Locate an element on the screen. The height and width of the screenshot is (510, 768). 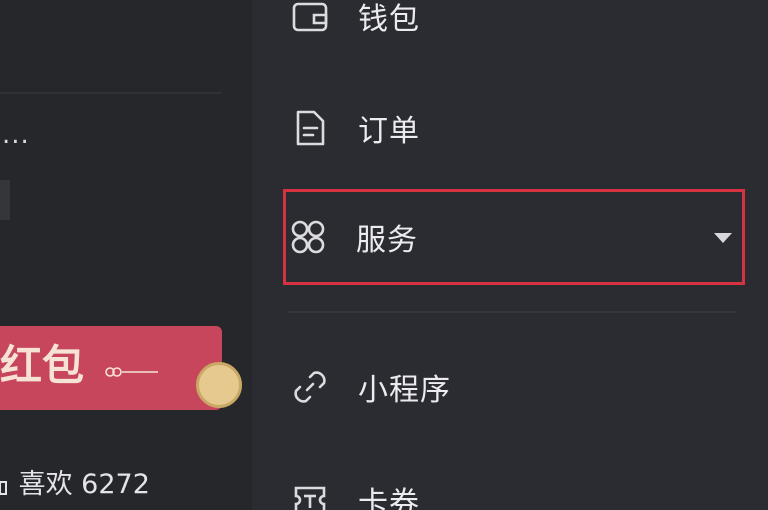
menu-item-label: 小程序 is located at coordinates (404, 390).